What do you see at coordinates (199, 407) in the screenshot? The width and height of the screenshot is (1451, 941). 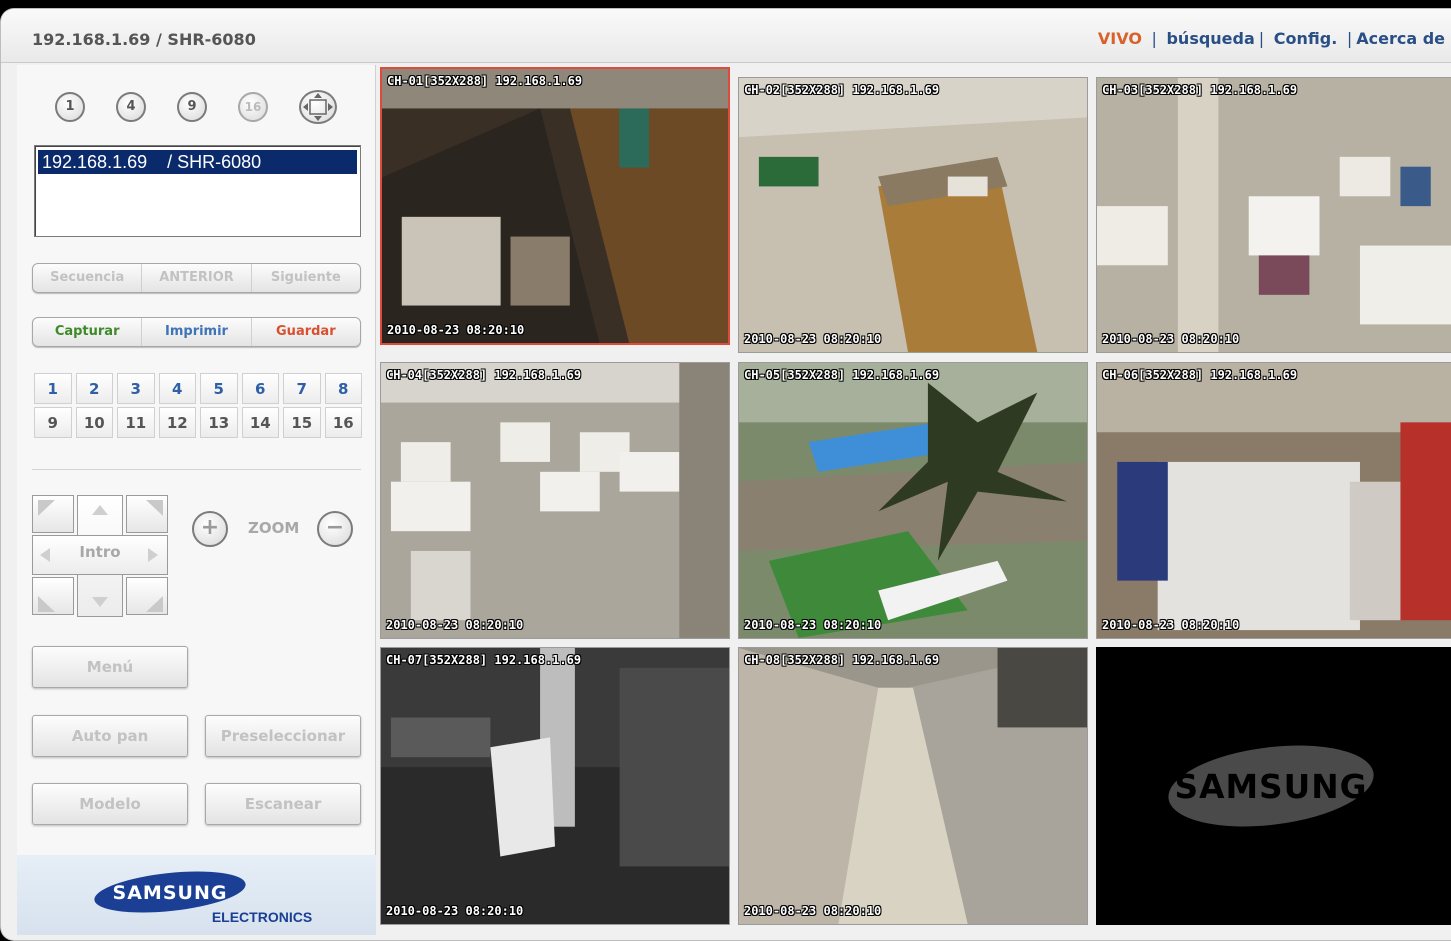 I see `channel-grid: 1 2 3 4 5 6 7 8 9 10 11 12 13 14 15 16` at bounding box center [199, 407].